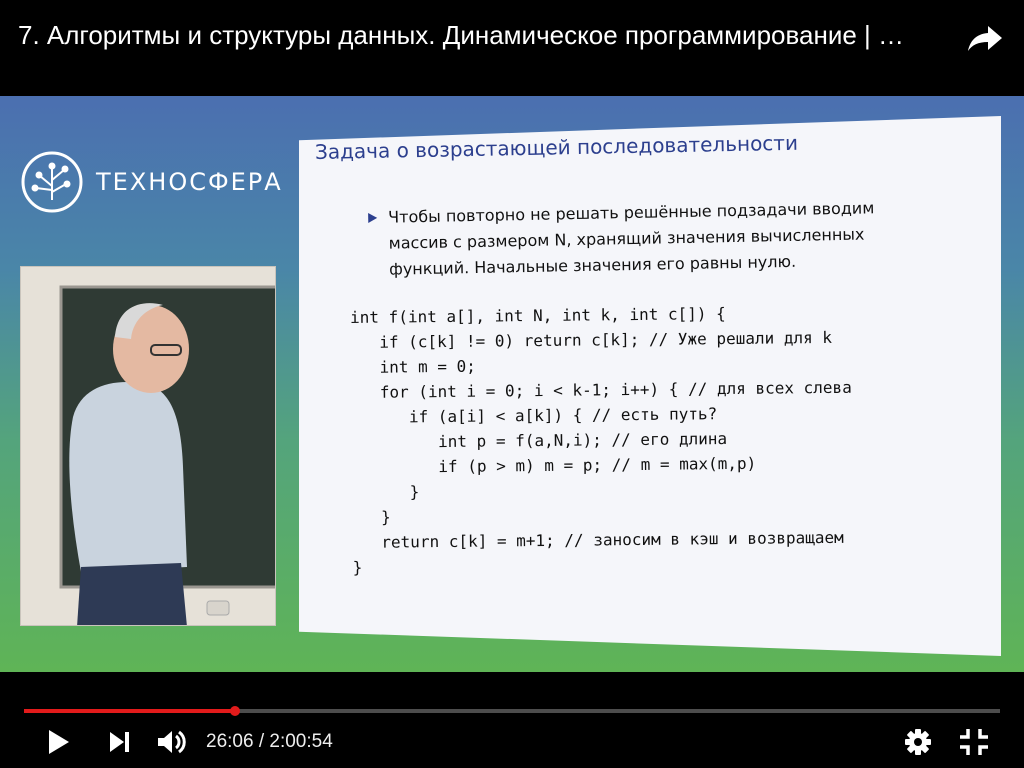 This screenshot has width=1024, height=768. Describe the element at coordinates (512, 720) in the screenshot. I see `player-controls: 26:06 / 2:00:54` at that location.